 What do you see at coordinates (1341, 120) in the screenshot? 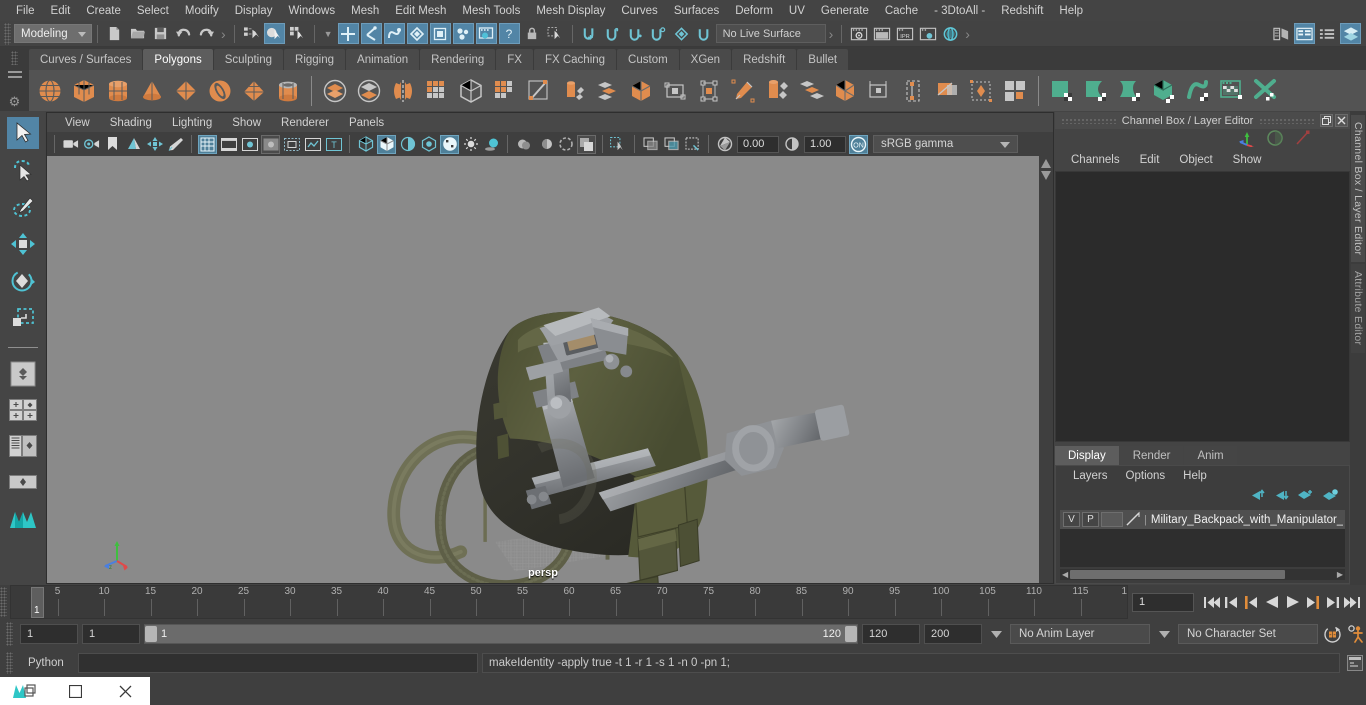
I see `close-icon` at bounding box center [1341, 120].